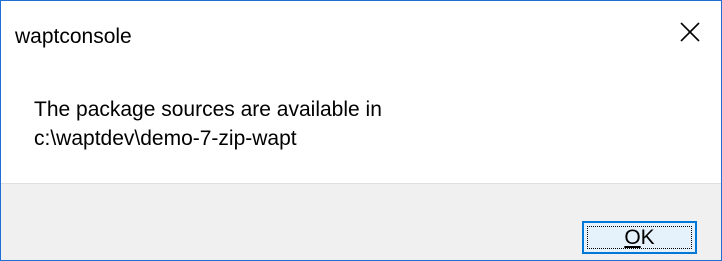  I want to click on ok-accelerator: O, so click(632, 237).